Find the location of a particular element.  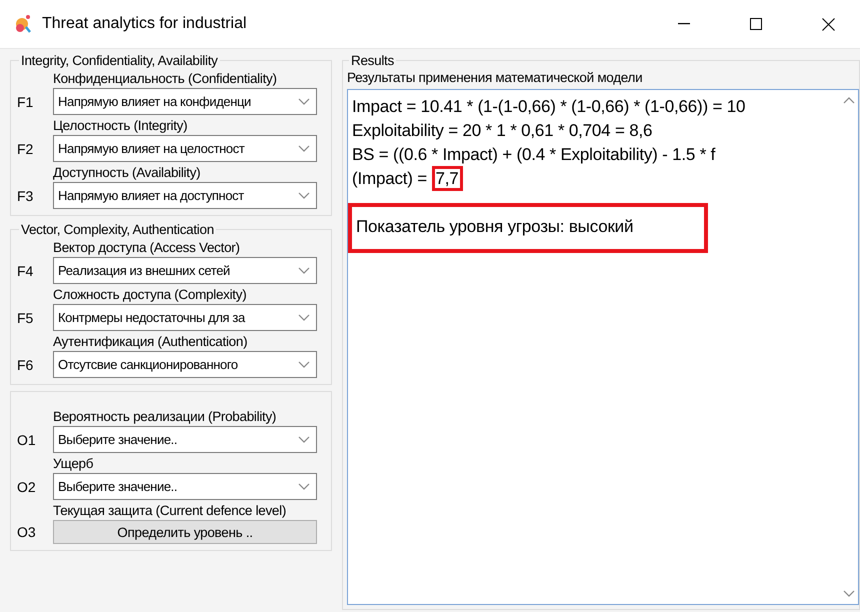

app-logo-icon is located at coordinates (24, 24).